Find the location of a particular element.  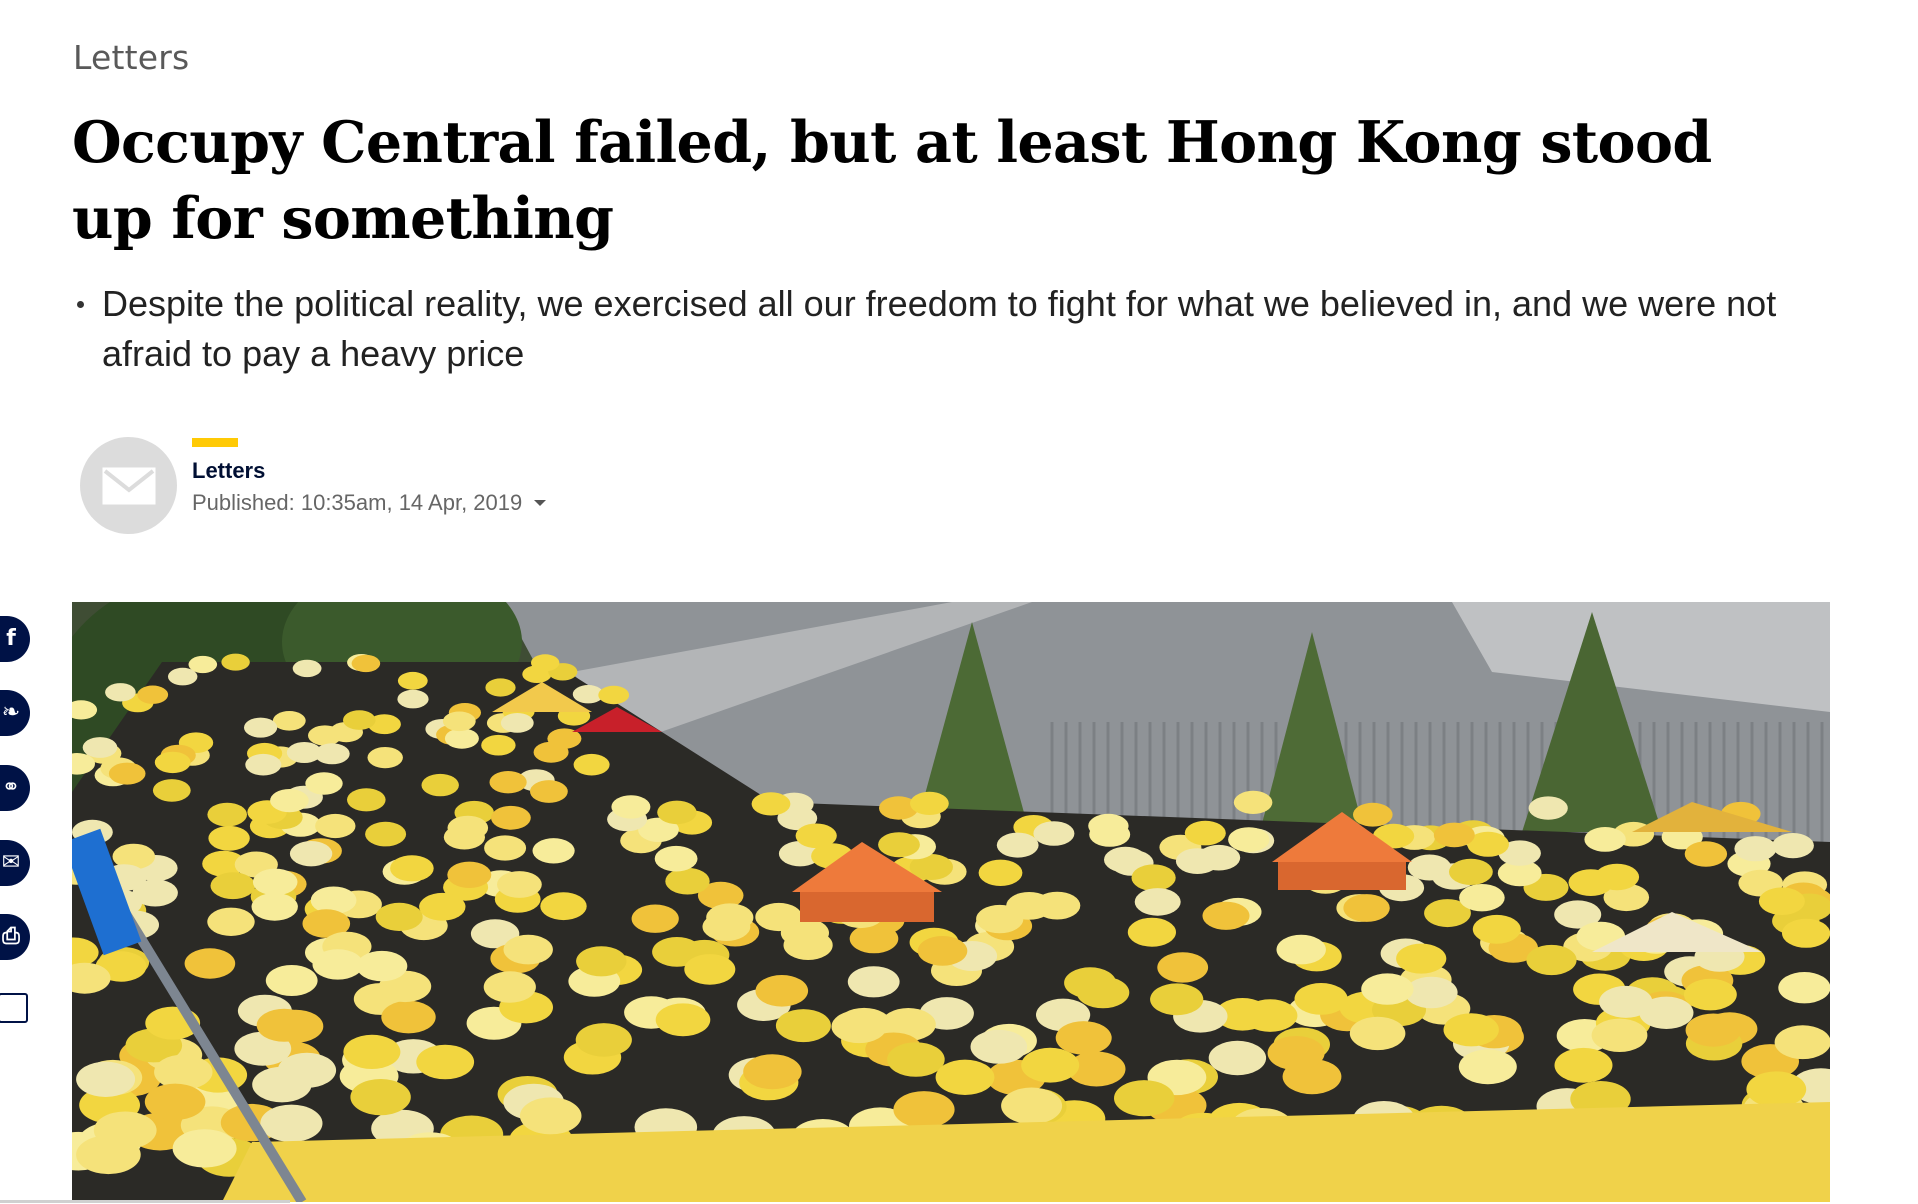

bookmark-icon is located at coordinates (14, 1008).